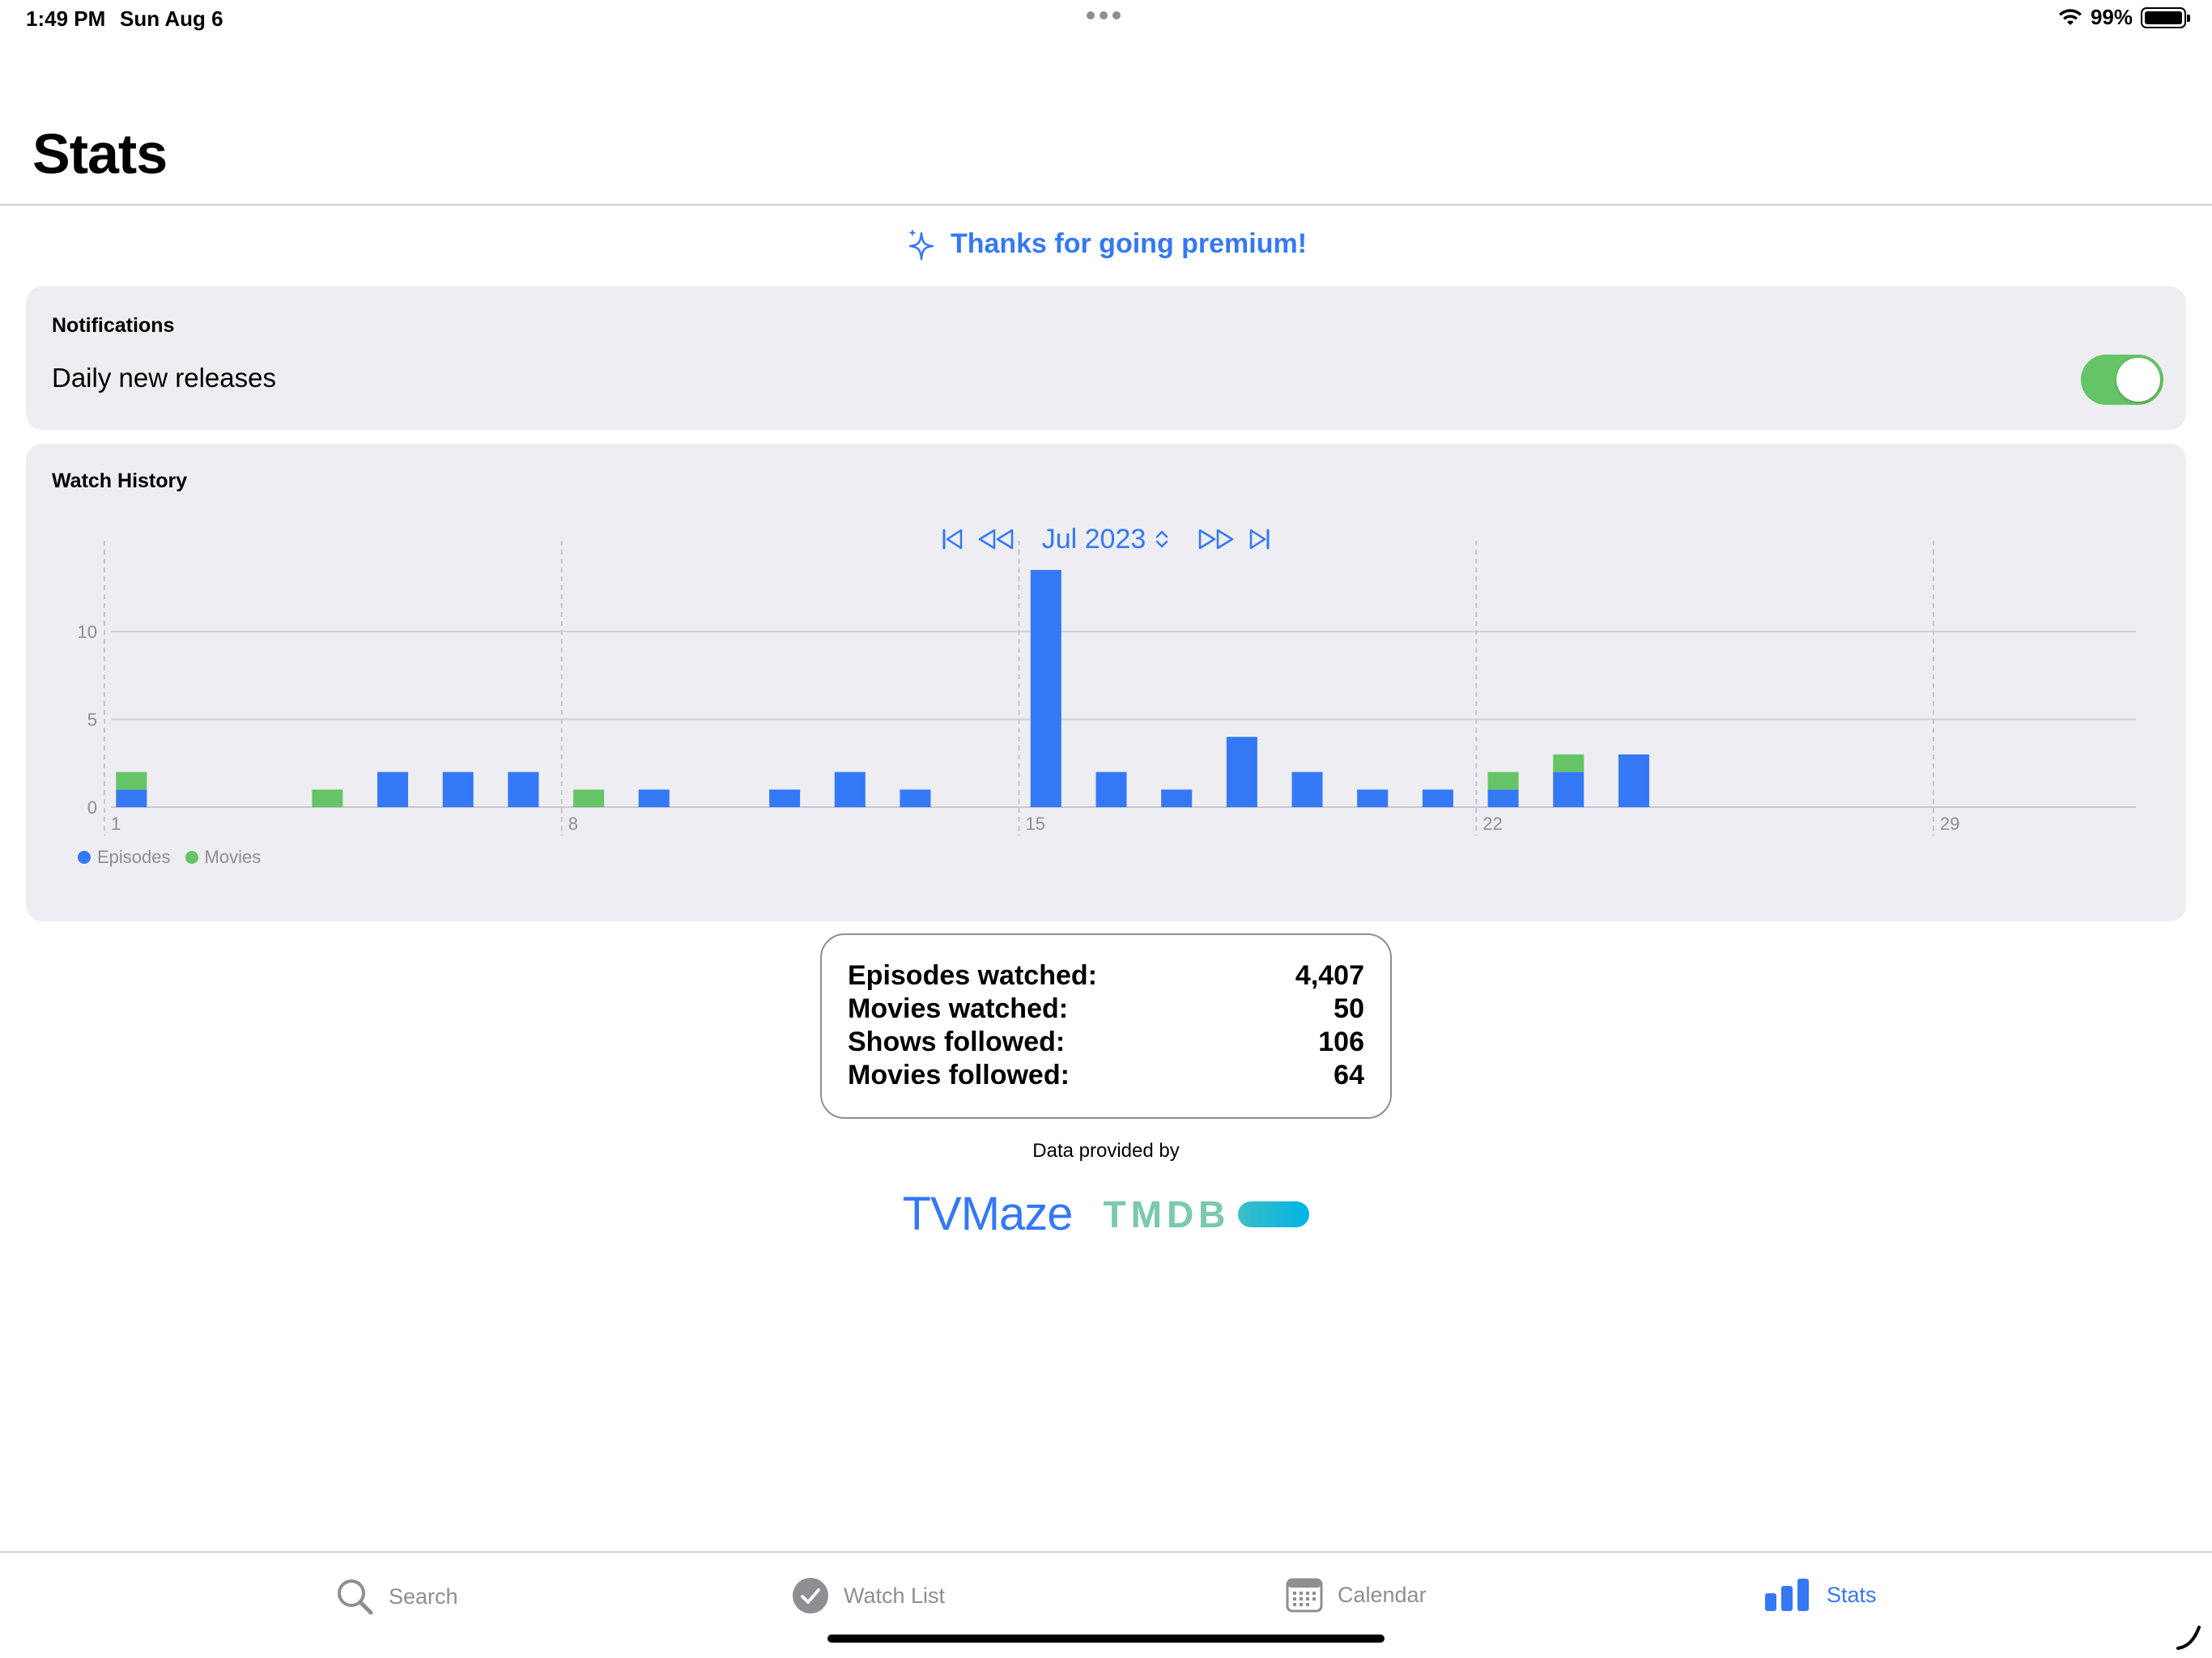  What do you see at coordinates (116, 824) in the screenshot?
I see `x-tick-label: 1` at bounding box center [116, 824].